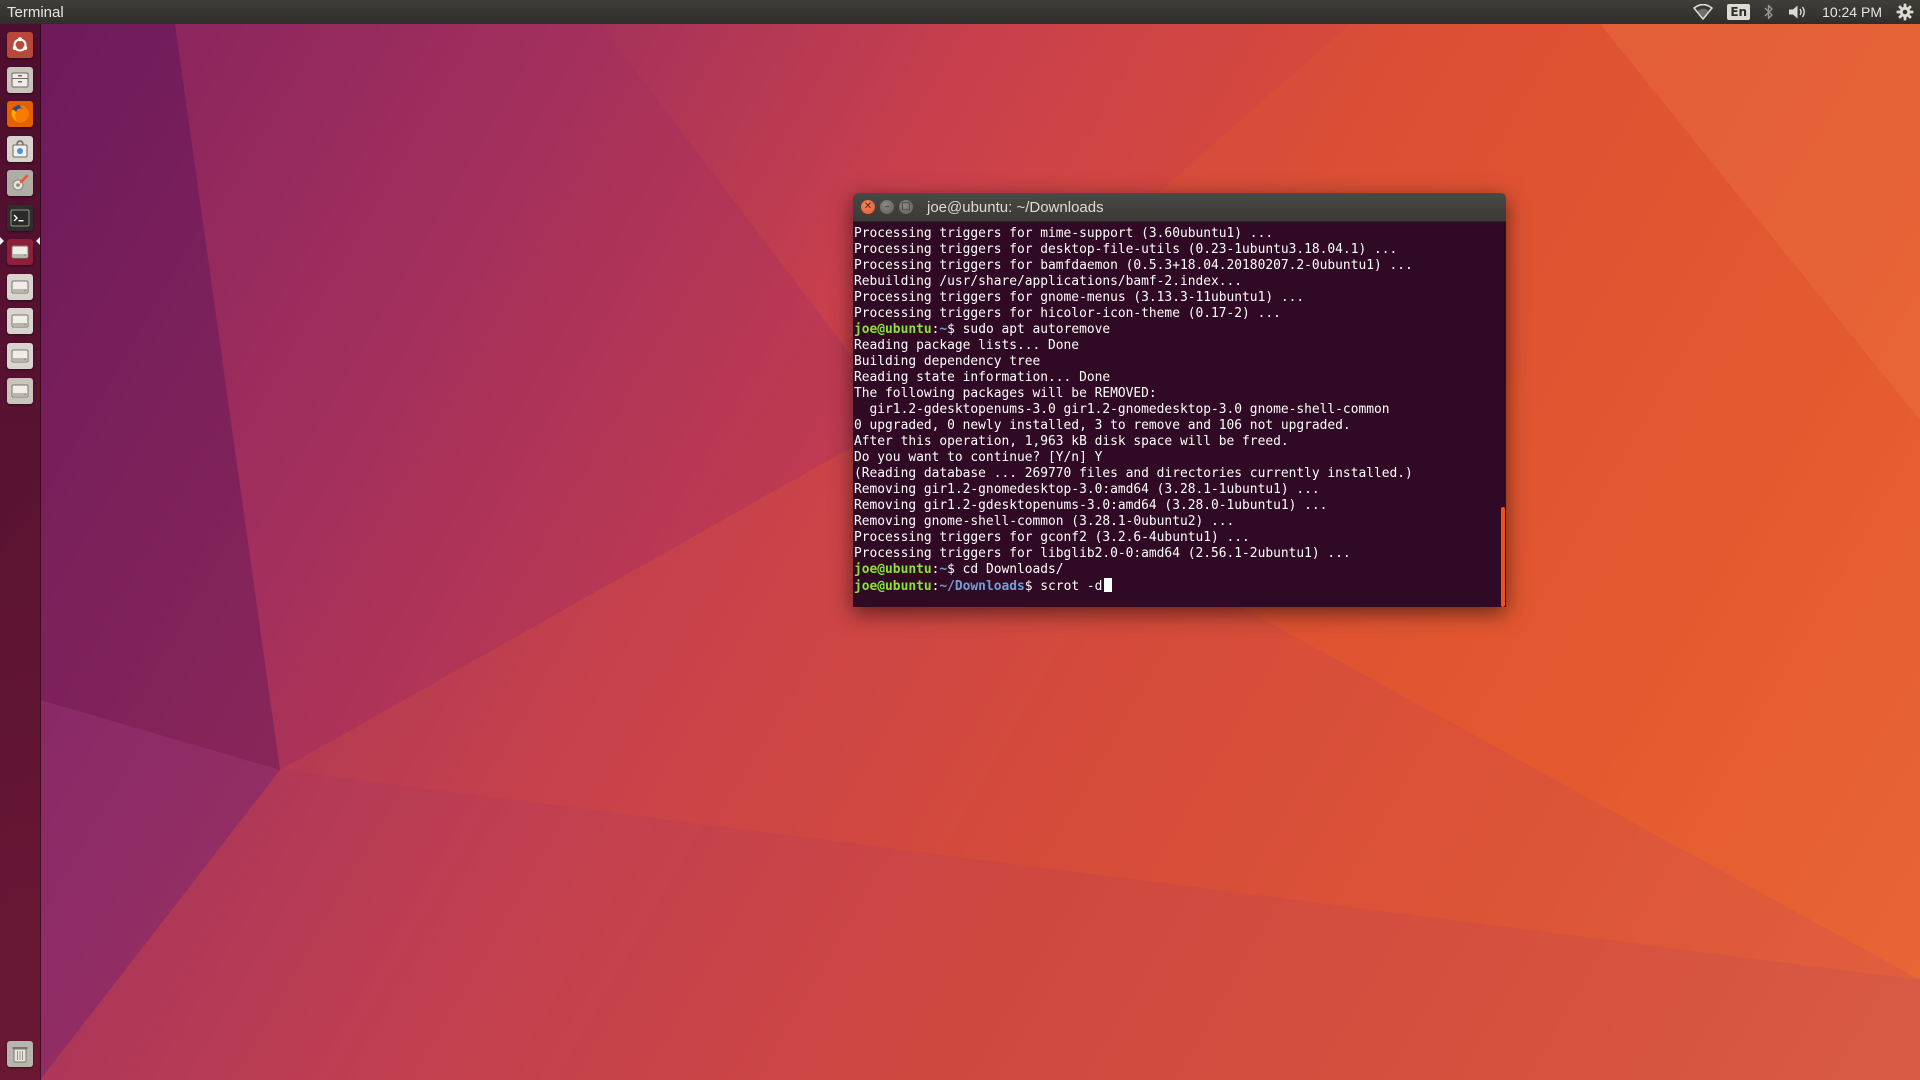 The image size is (1920, 1080). Describe the element at coordinates (967, 345) in the screenshot. I see `output-line: Reading package lists... Done` at that location.